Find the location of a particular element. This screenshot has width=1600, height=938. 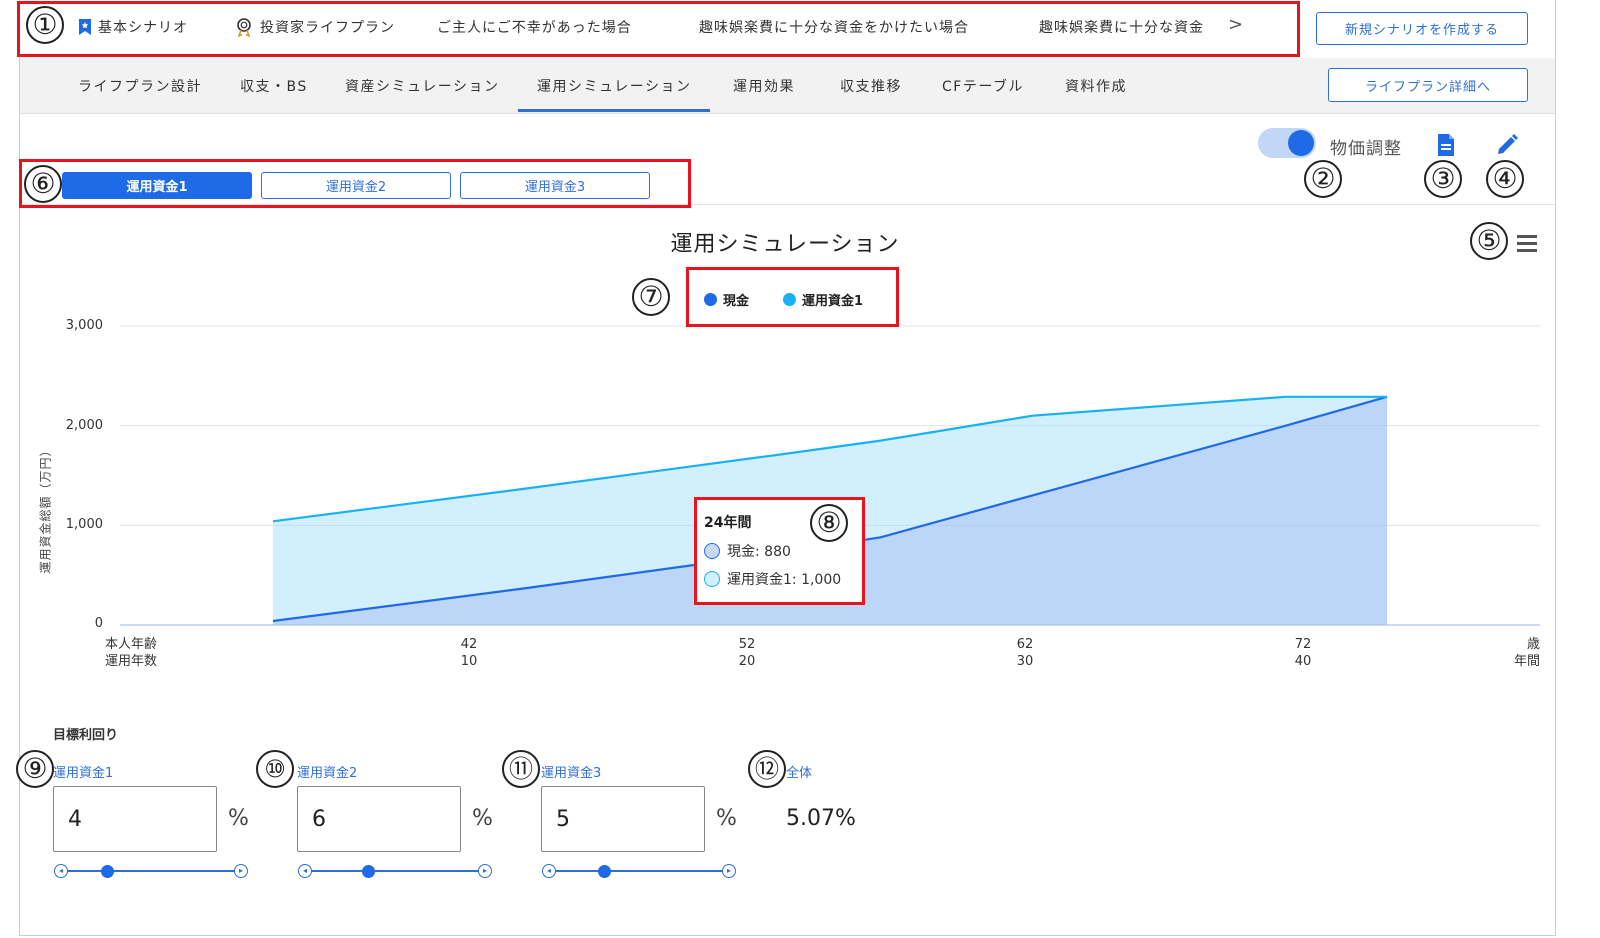

fund1-unit: % is located at coordinates (238, 818).